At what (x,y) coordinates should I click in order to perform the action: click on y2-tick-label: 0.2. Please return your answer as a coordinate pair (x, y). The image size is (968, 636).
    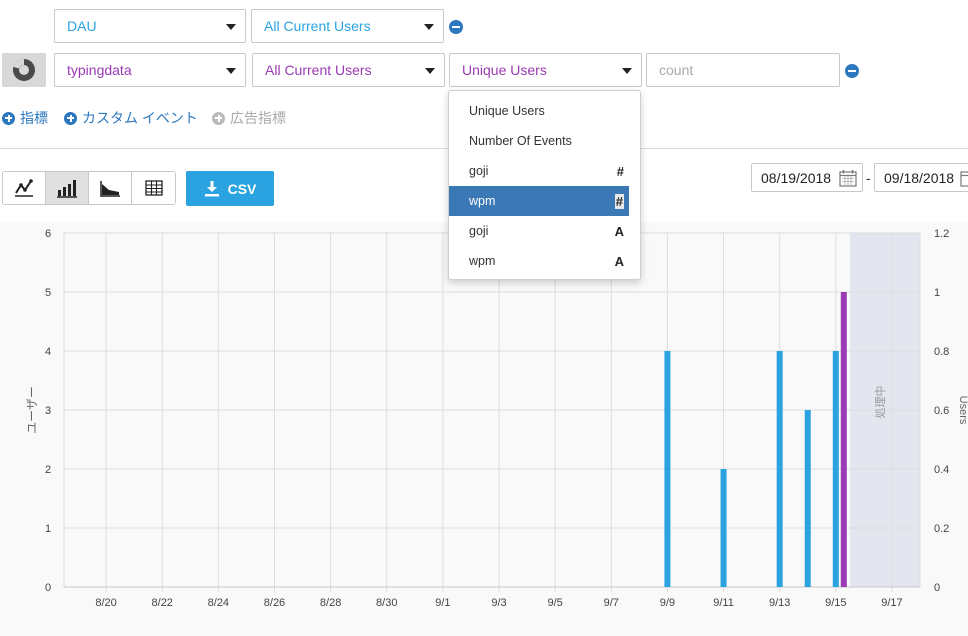
    Looking at the image, I should click on (941, 529).